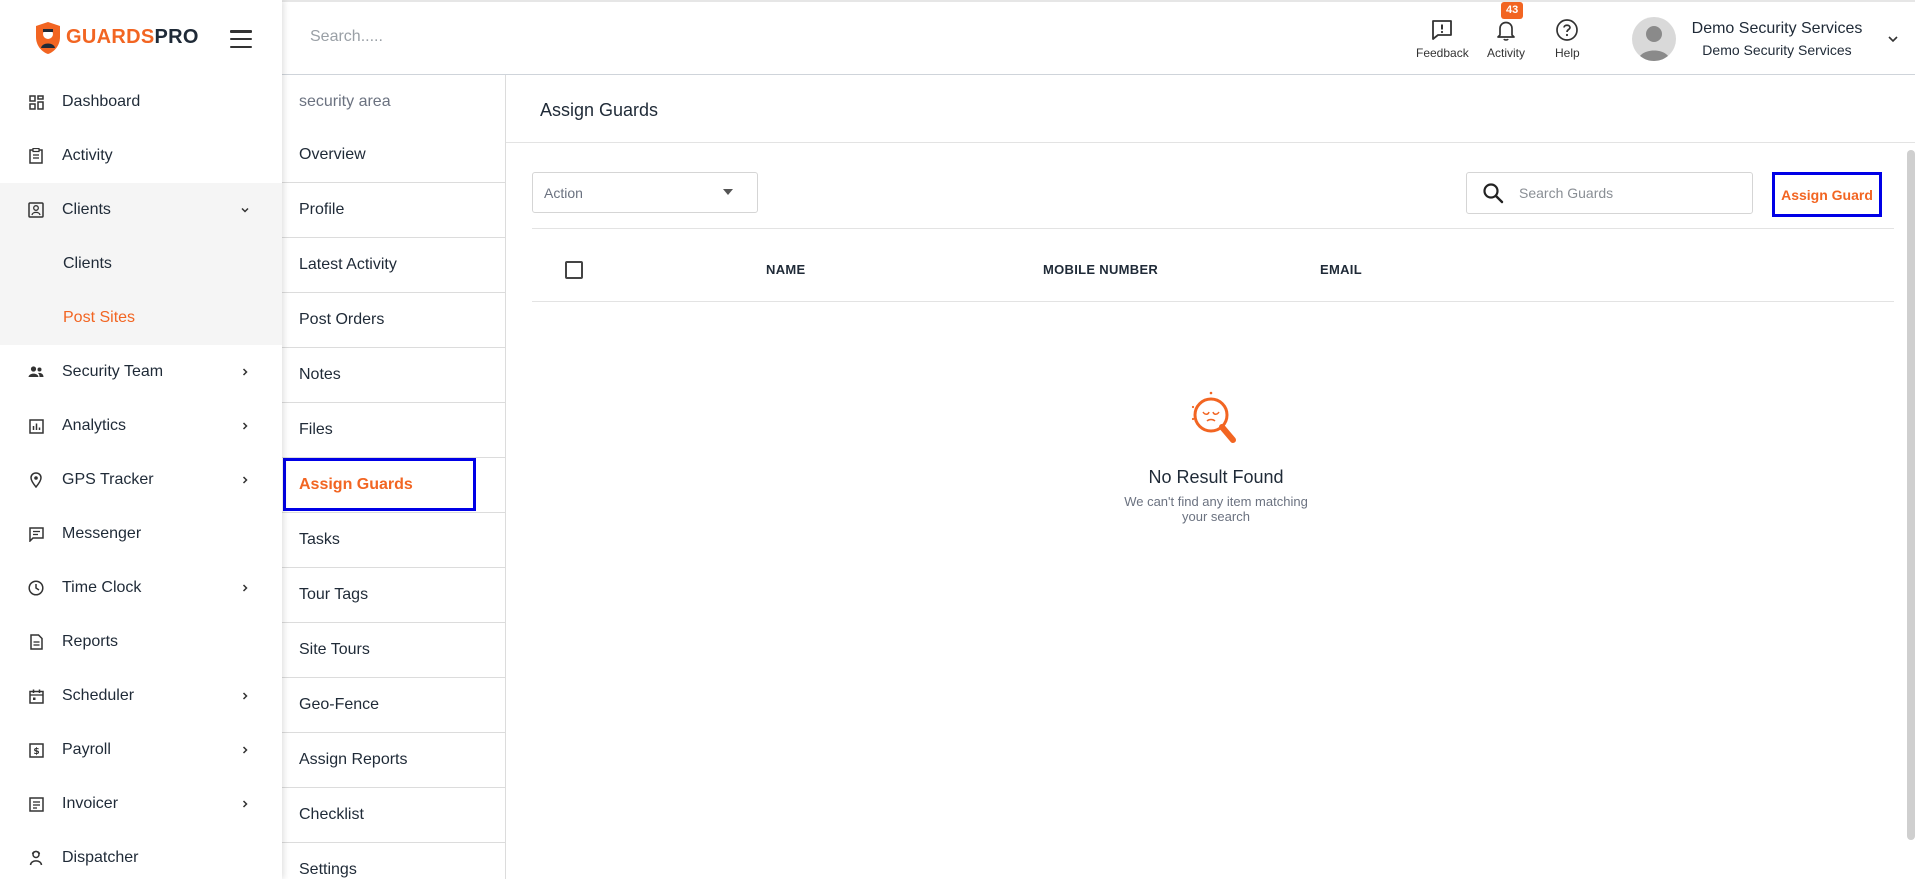 Image resolution: width=1915 pixels, height=879 pixels. What do you see at coordinates (1654, 43) in the screenshot?
I see `user-avatar-icon` at bounding box center [1654, 43].